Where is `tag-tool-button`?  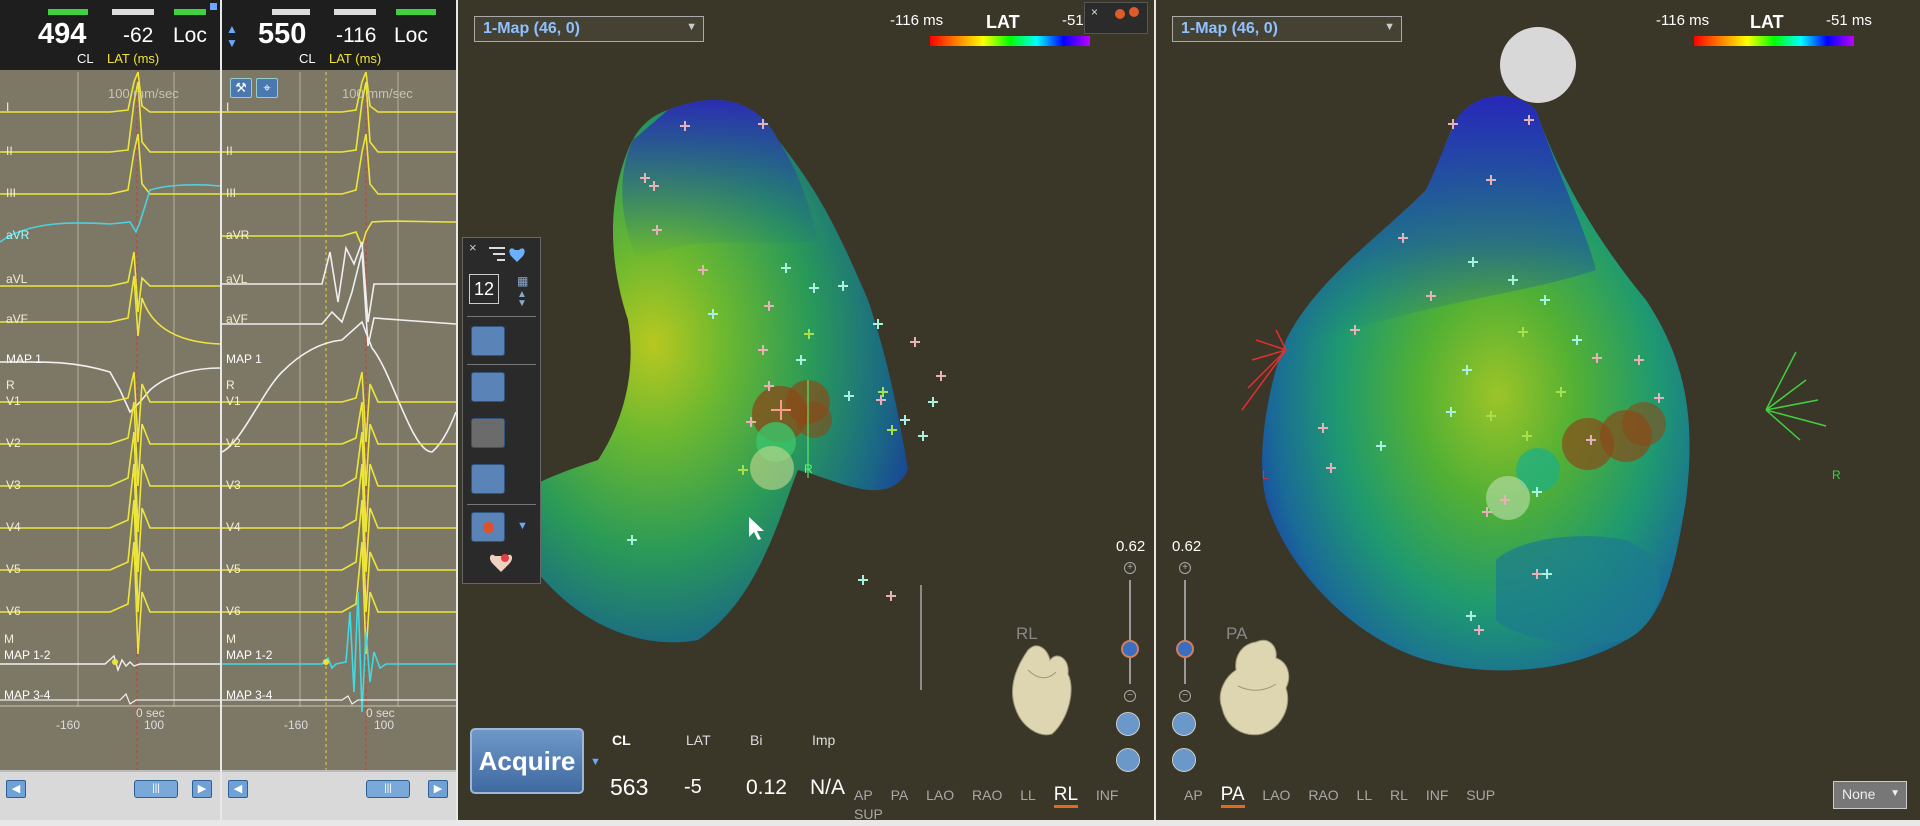
tag-tool-button is located at coordinates (488, 479).